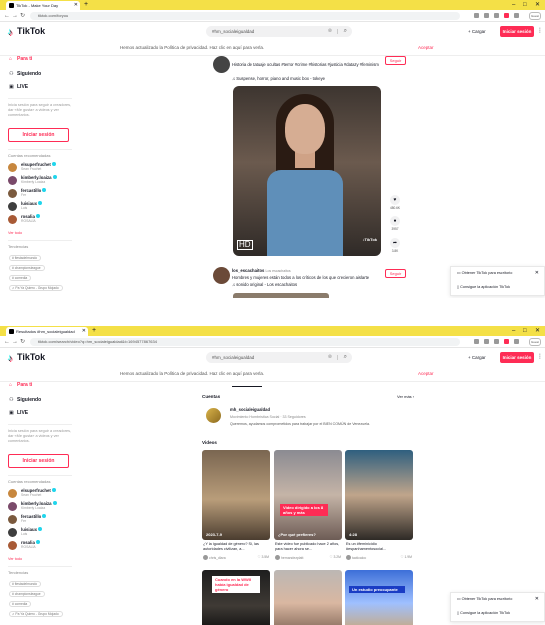 The width and height of the screenshot is (545, 625). Describe the element at coordinates (395, 223) in the screenshot. I see `comment-action: ● 3957` at that location.